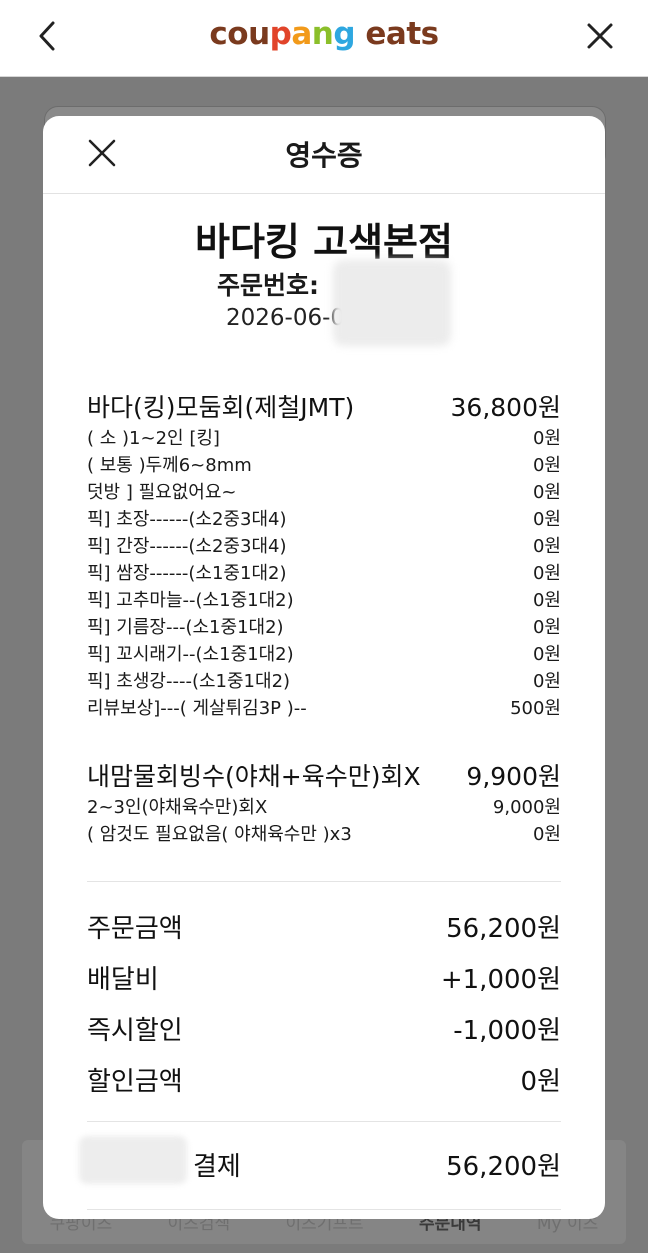  What do you see at coordinates (503, 929) in the screenshot?
I see `summary-value: 56,200원` at bounding box center [503, 929].